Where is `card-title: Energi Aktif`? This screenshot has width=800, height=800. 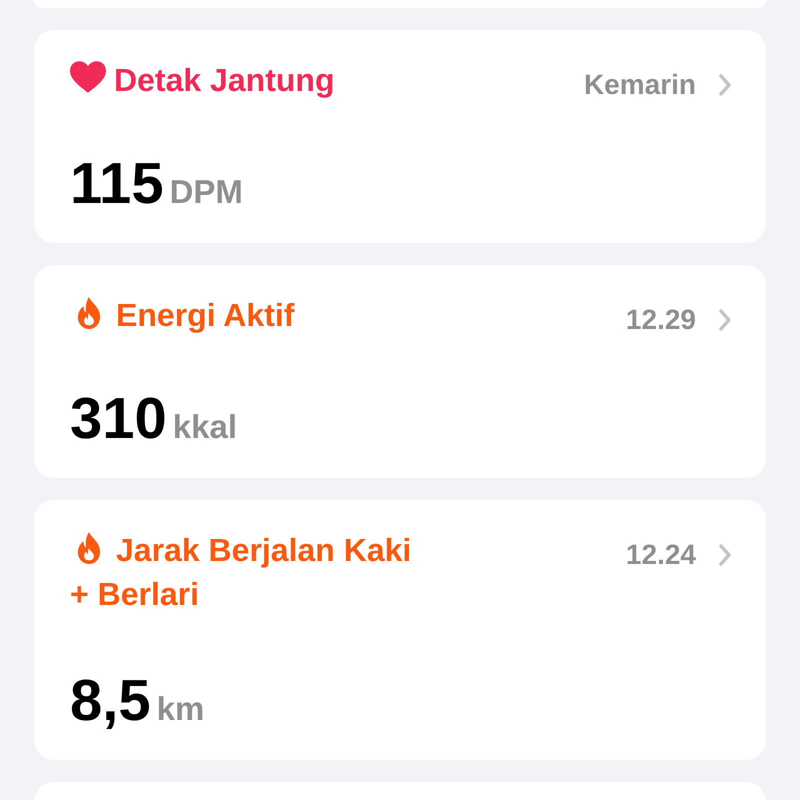 card-title: Energi Aktif is located at coordinates (205, 315).